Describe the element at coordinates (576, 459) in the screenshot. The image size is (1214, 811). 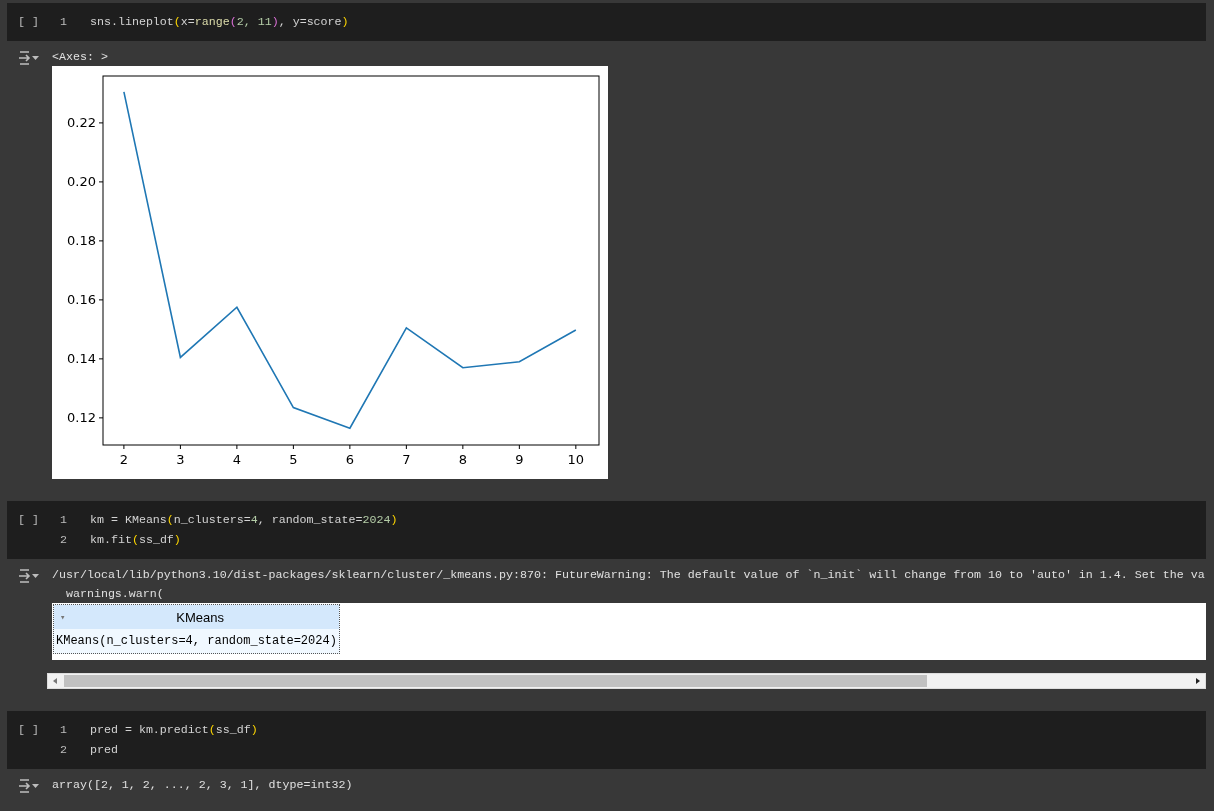
I see `x-tick-label: 10` at that location.